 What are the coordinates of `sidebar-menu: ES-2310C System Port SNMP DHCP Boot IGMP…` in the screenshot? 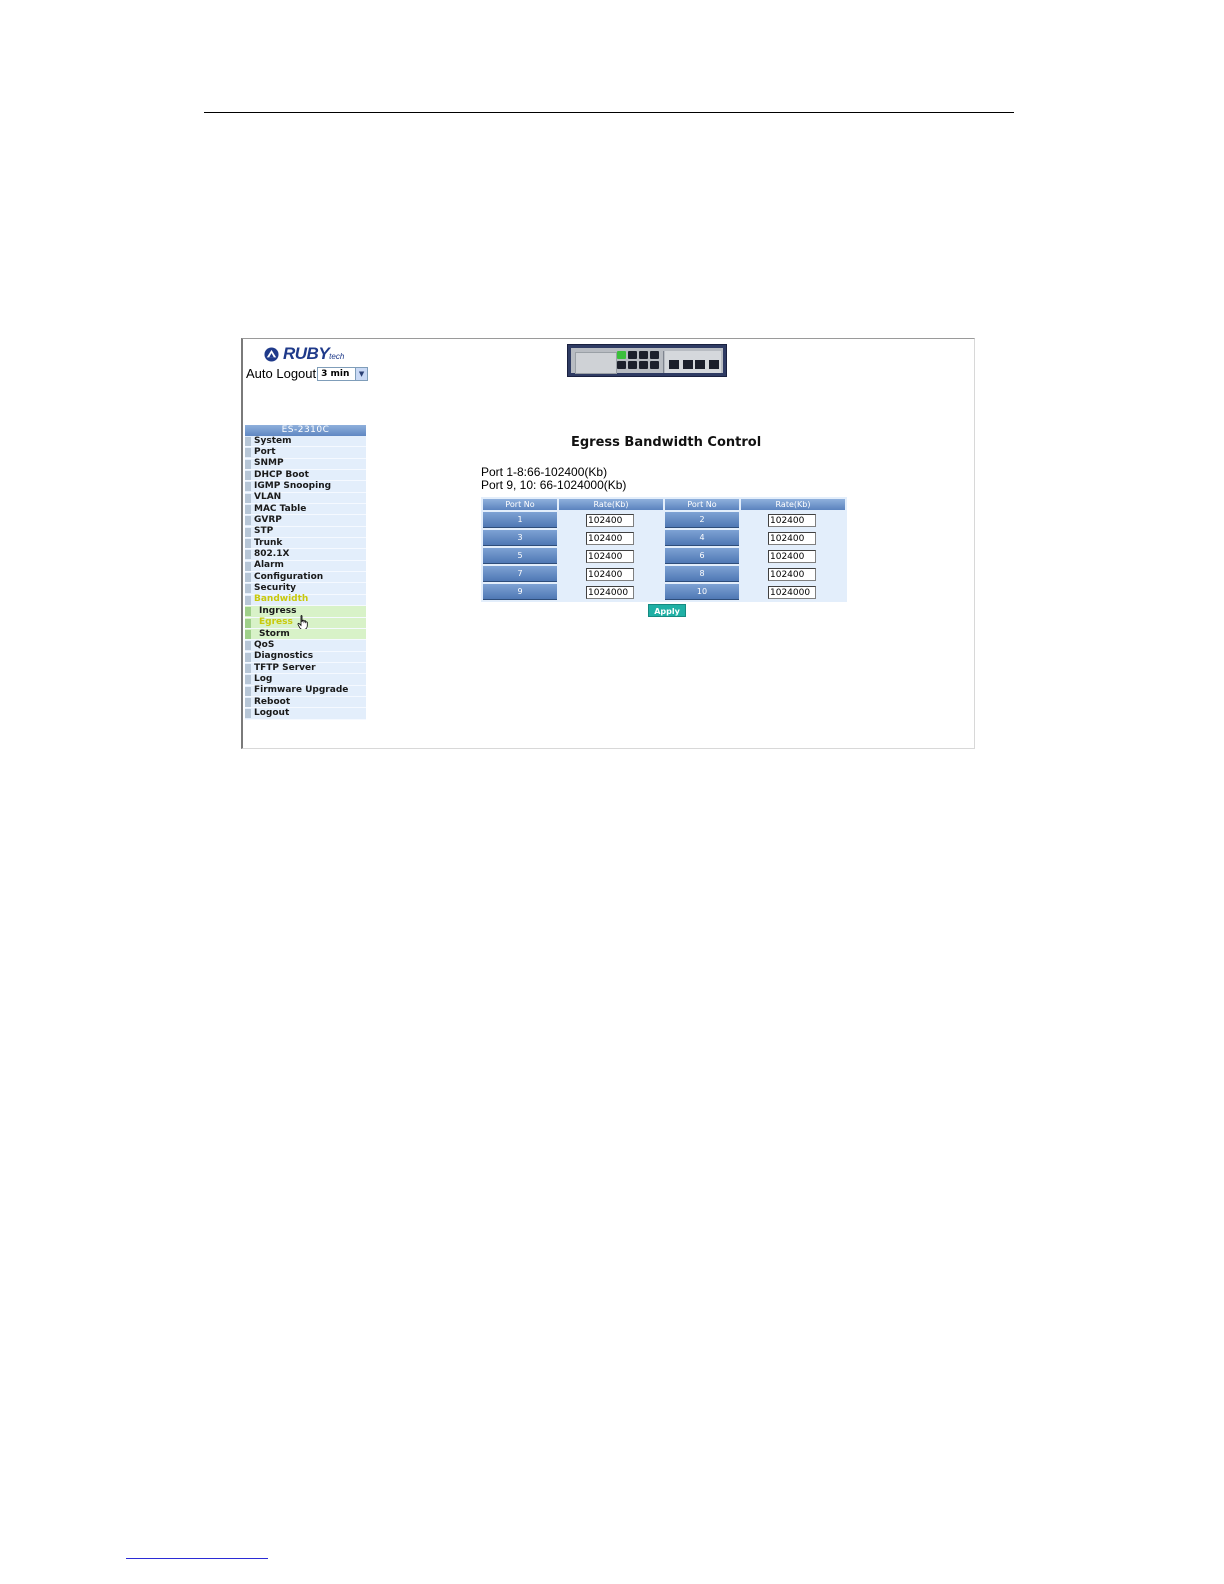 It's located at (305, 572).